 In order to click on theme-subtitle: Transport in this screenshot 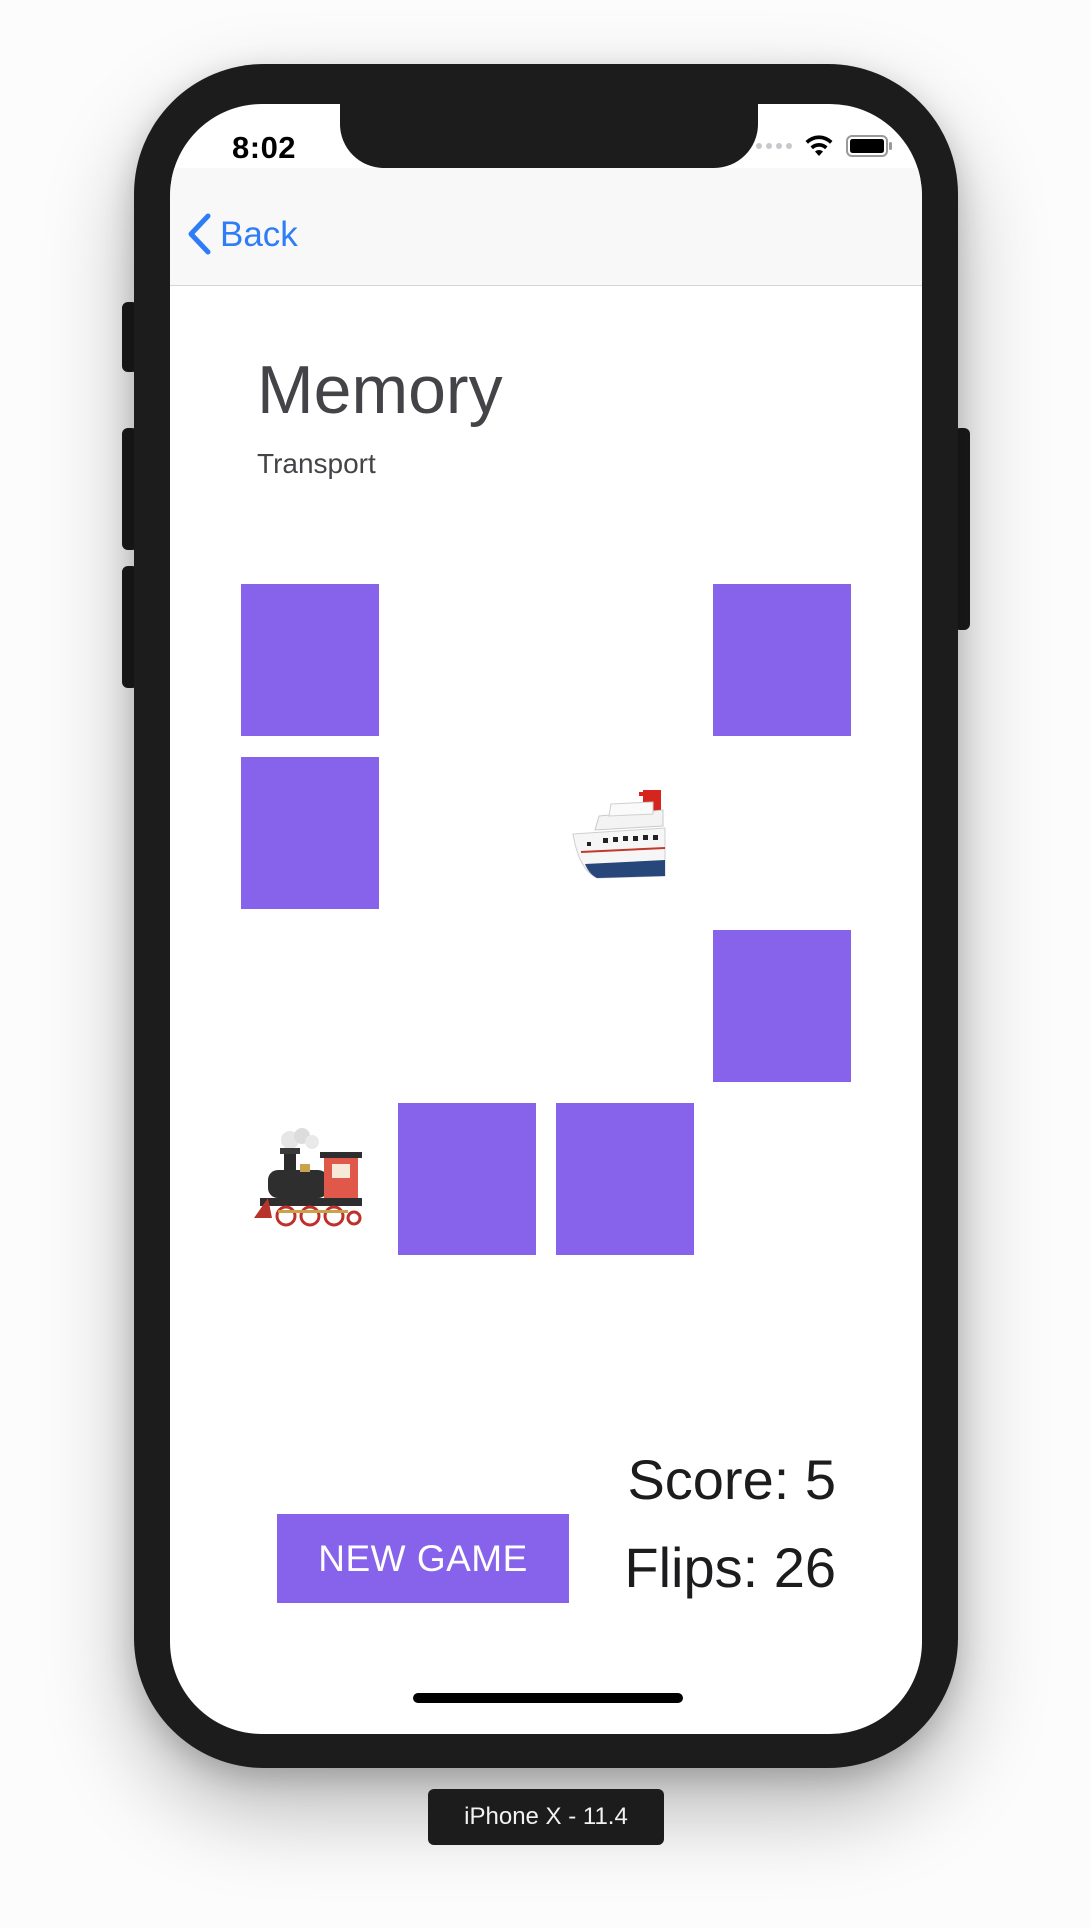, I will do `click(316, 463)`.